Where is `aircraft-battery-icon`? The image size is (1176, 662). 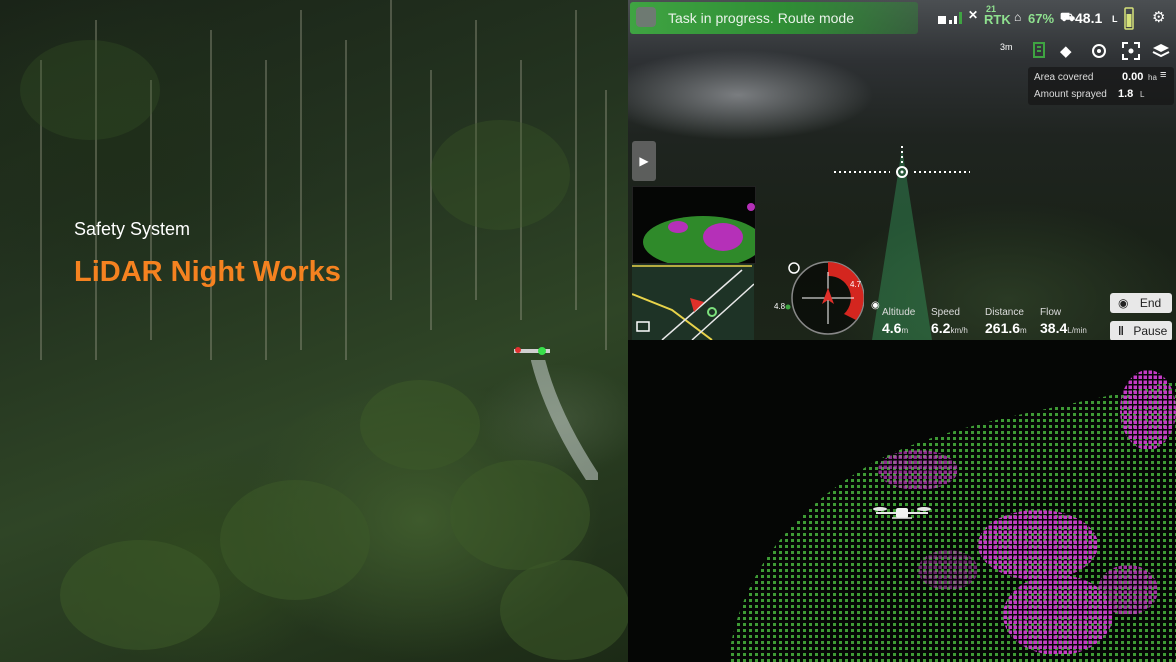
aircraft-battery-icon is located at coordinates (1129, 18).